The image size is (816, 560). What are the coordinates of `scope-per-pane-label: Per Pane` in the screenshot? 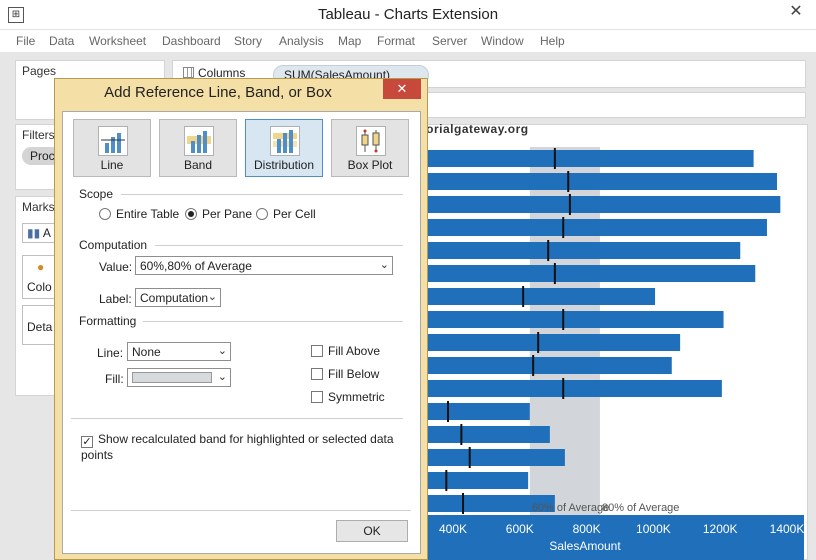 It's located at (227, 214).